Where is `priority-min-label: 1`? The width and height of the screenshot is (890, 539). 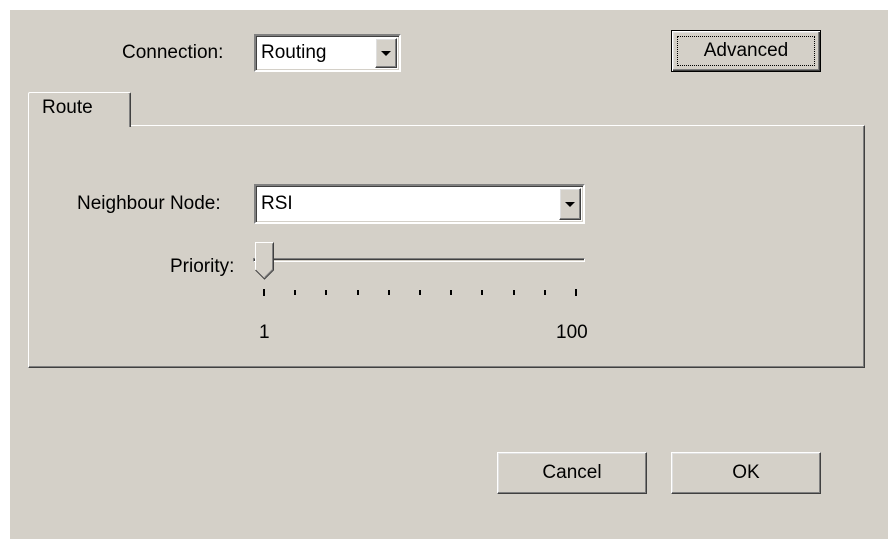
priority-min-label: 1 is located at coordinates (264, 332).